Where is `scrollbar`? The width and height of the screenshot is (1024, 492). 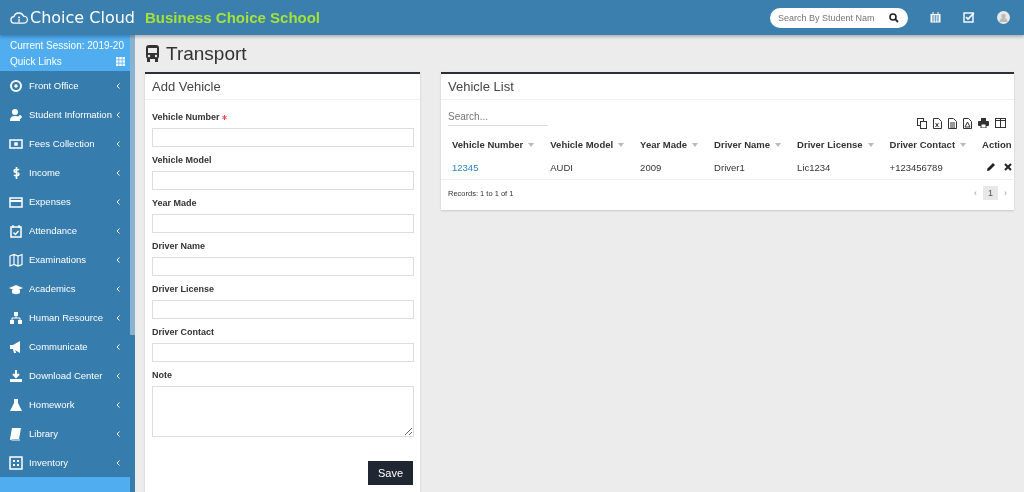 scrollbar is located at coordinates (132, 185).